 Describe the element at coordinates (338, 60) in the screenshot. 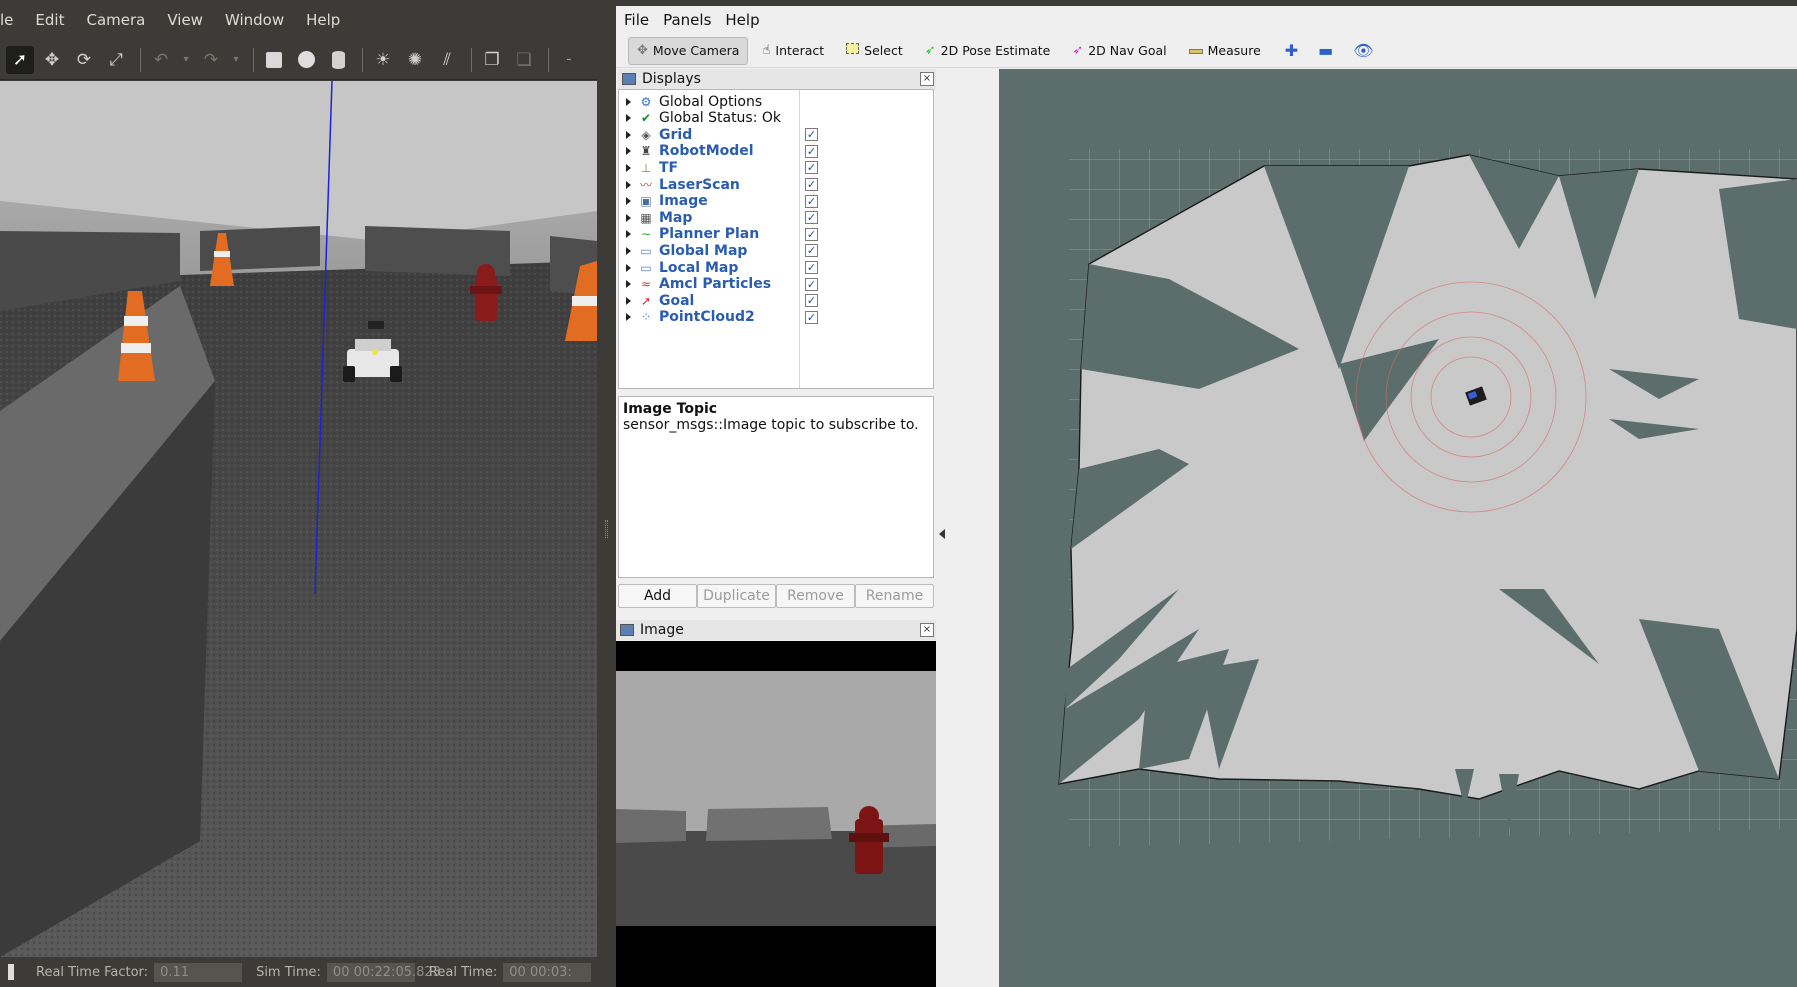

I see `cylinder-icon` at that location.